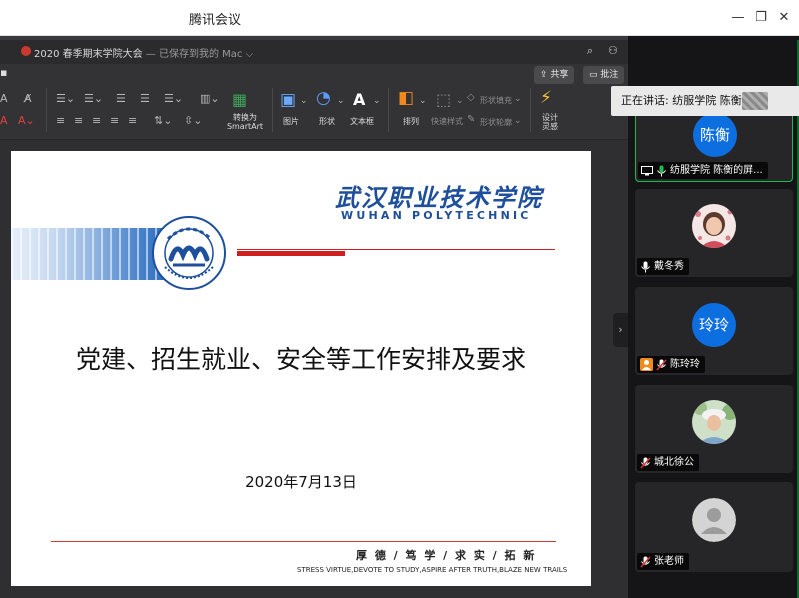  I want to click on school-emblem-logo, so click(189, 253).